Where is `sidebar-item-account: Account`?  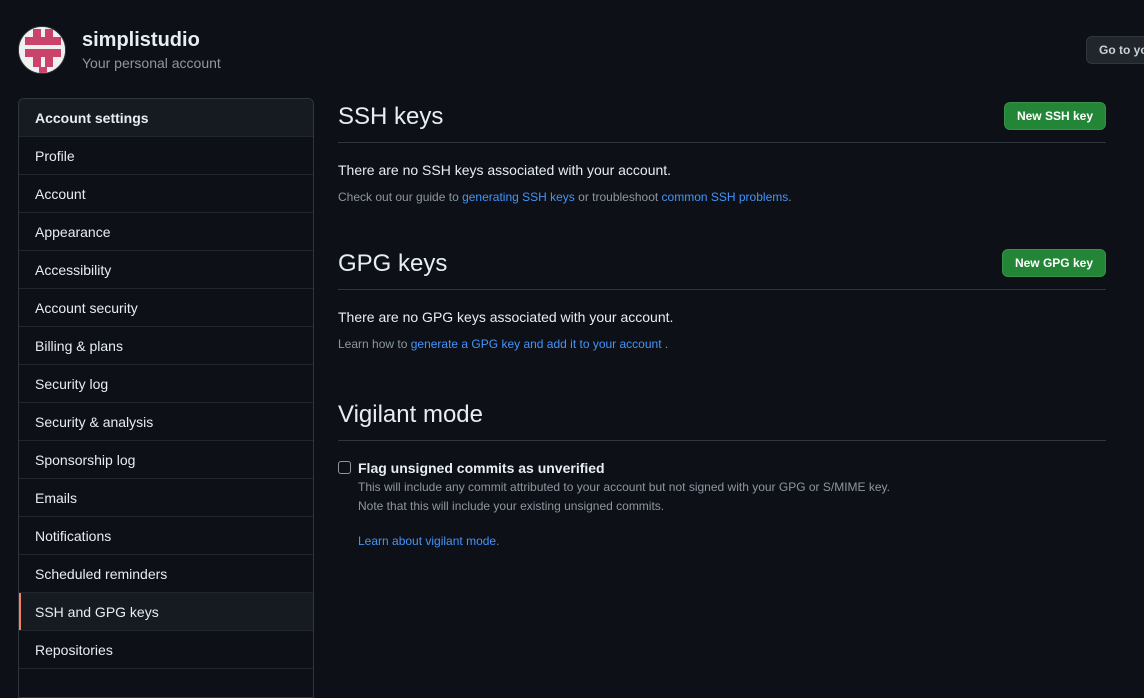 sidebar-item-account: Account is located at coordinates (166, 194).